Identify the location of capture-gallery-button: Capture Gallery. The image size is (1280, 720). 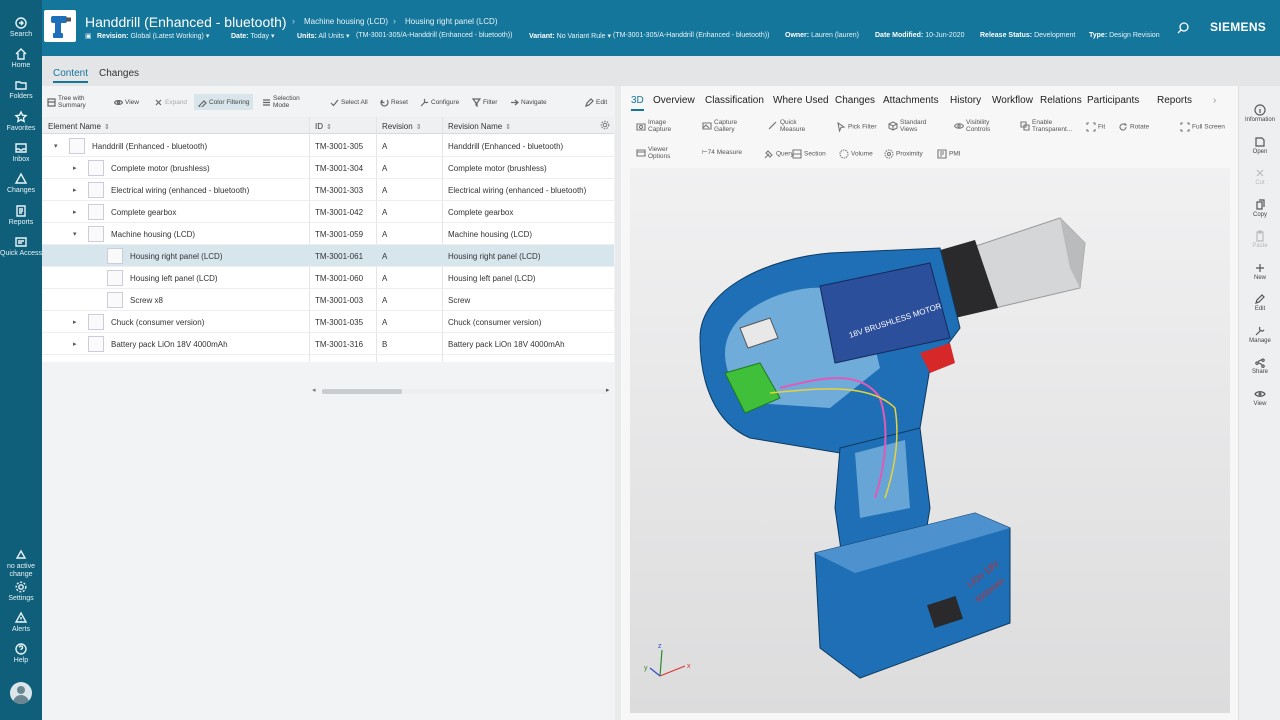
(719, 126).